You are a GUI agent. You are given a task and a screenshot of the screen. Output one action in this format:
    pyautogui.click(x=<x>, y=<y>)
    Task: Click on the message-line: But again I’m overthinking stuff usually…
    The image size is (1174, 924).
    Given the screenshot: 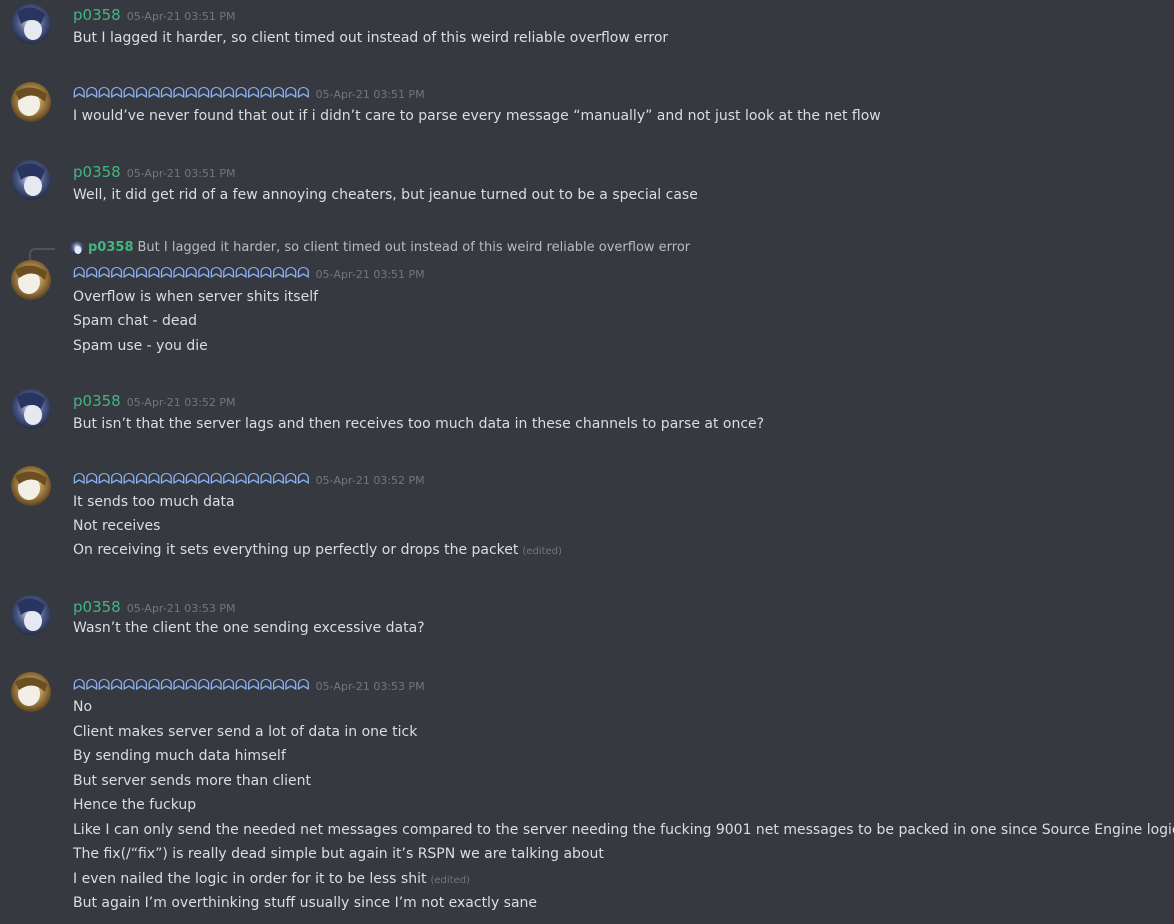 What is the action you would take?
    pyautogui.click(x=305, y=903)
    